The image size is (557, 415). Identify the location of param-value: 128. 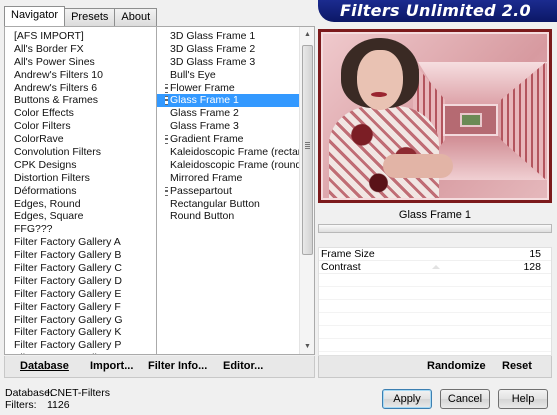
(532, 267).